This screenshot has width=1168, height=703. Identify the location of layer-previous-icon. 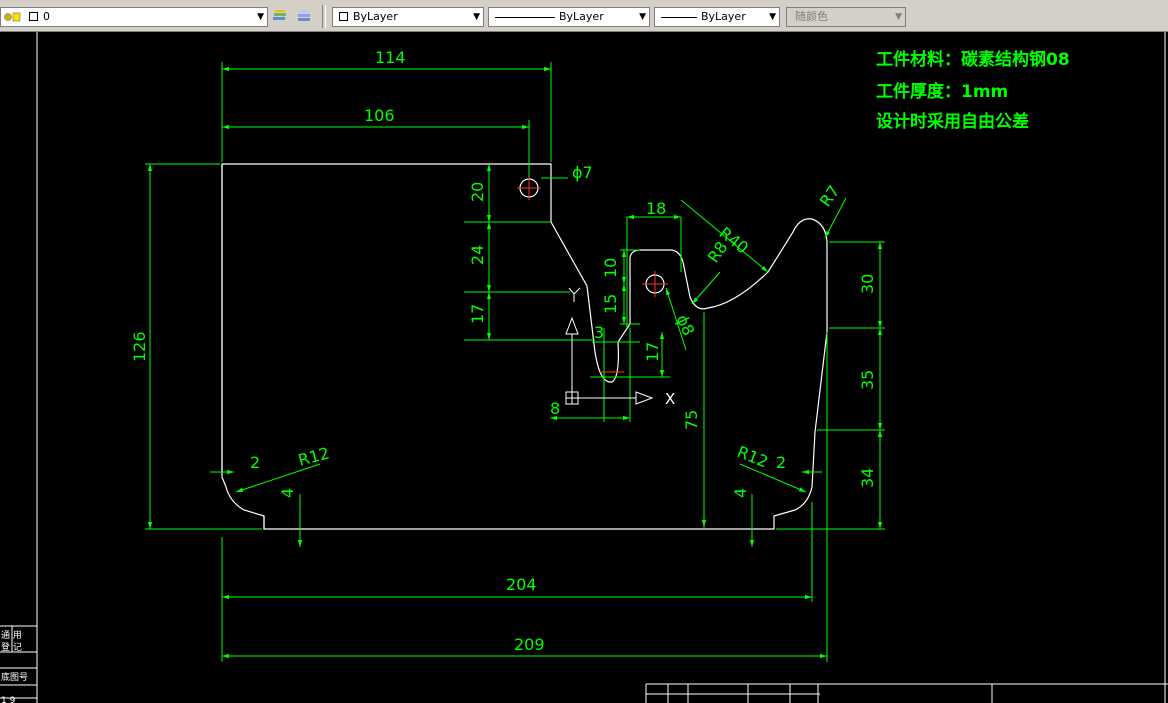
(303, 16).